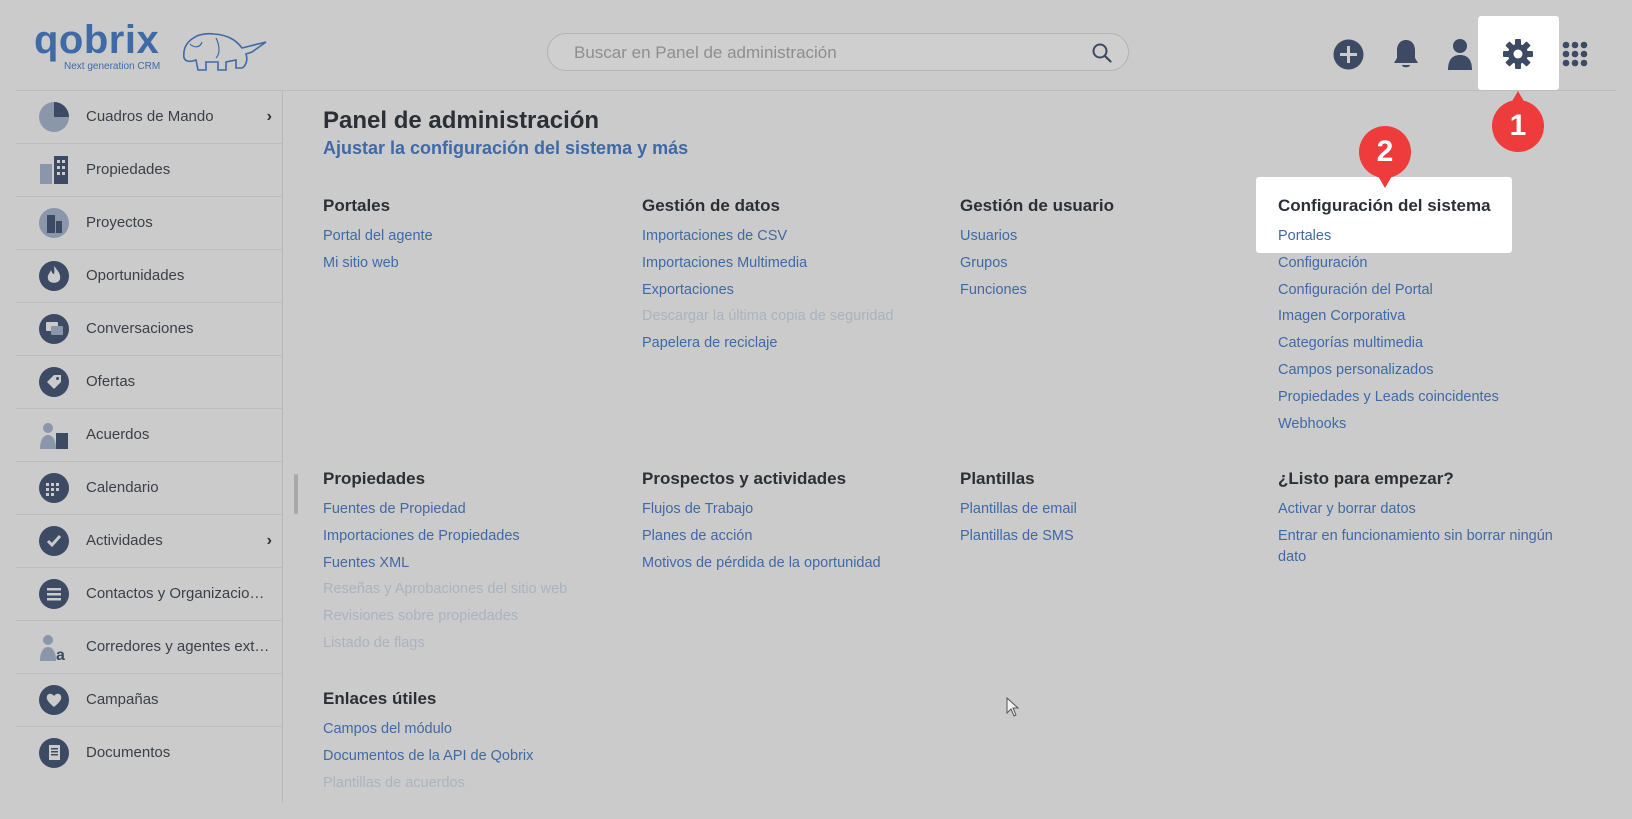 The image size is (1632, 819). I want to click on link-property-imports: Importaciones de Propiedades, so click(473, 536).